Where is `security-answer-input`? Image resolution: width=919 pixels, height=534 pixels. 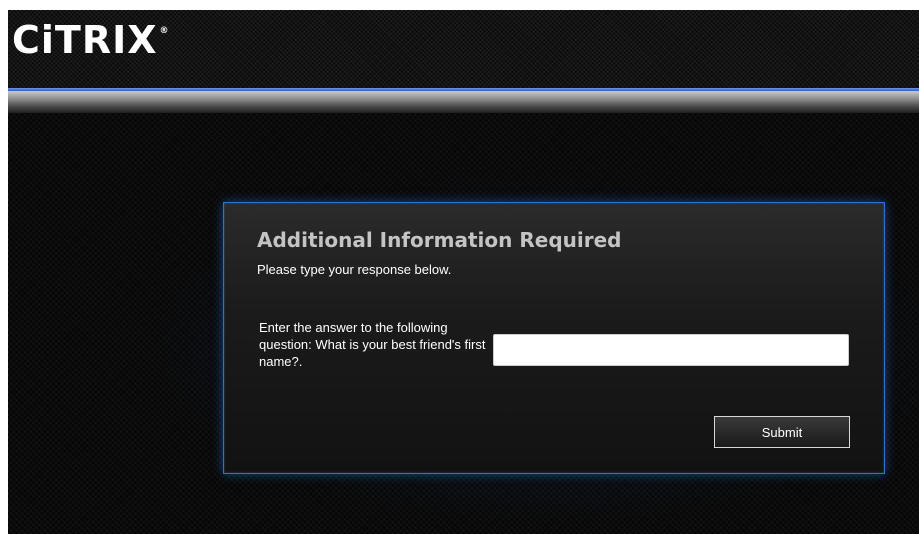 security-answer-input is located at coordinates (671, 350).